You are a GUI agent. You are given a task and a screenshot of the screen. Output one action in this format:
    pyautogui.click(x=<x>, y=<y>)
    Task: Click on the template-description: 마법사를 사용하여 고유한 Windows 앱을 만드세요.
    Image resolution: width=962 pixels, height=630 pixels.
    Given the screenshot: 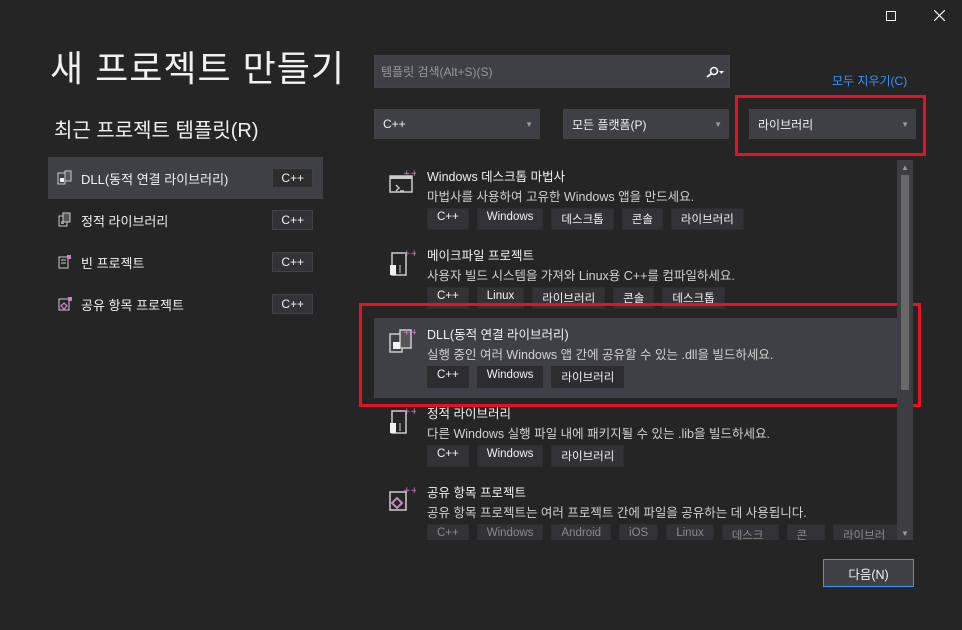 What is the action you would take?
    pyautogui.click(x=561, y=197)
    